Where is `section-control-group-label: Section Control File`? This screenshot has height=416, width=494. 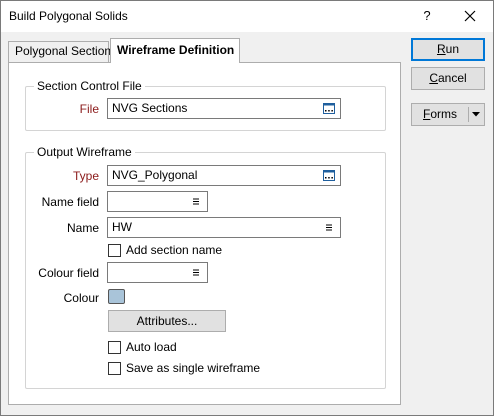 section-control-group-label: Section Control File is located at coordinates (89, 86).